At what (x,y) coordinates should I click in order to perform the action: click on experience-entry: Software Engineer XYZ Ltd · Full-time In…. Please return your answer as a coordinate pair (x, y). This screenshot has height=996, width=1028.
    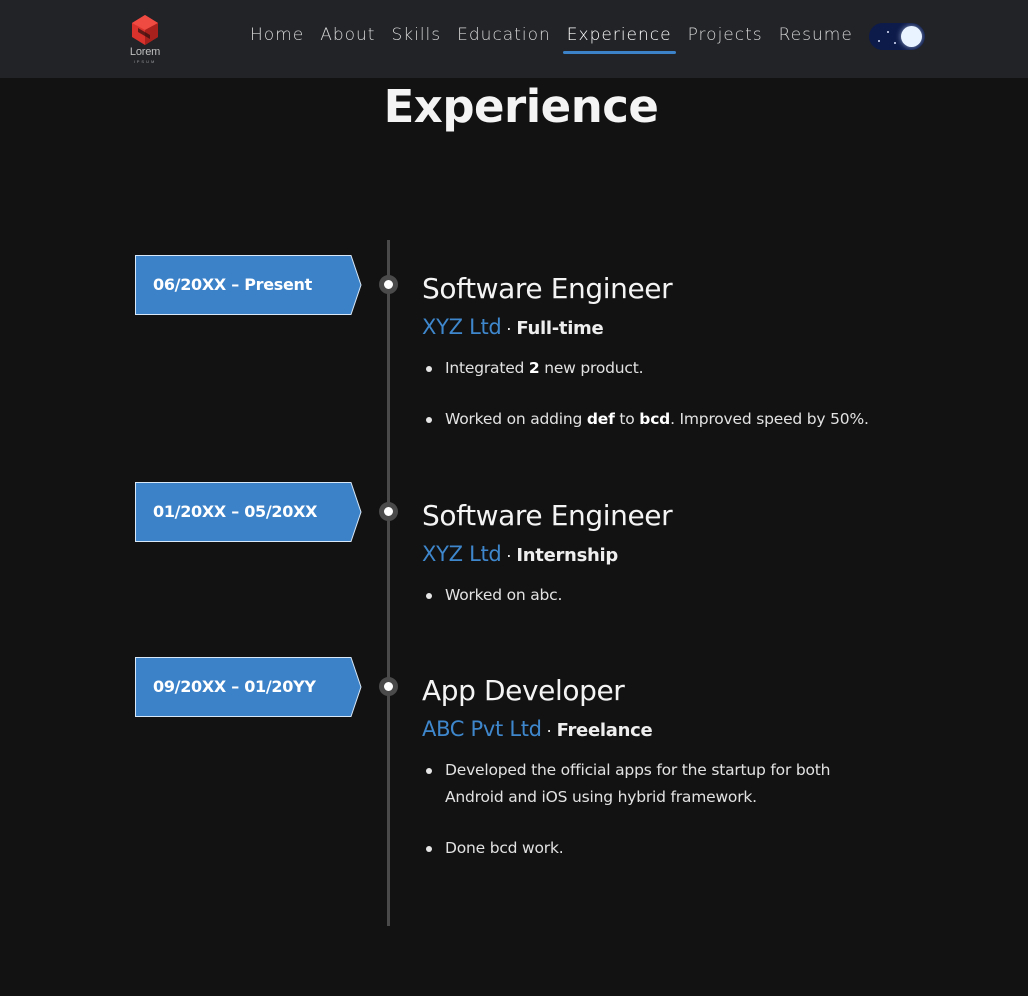
    Looking at the image, I should click on (682, 364).